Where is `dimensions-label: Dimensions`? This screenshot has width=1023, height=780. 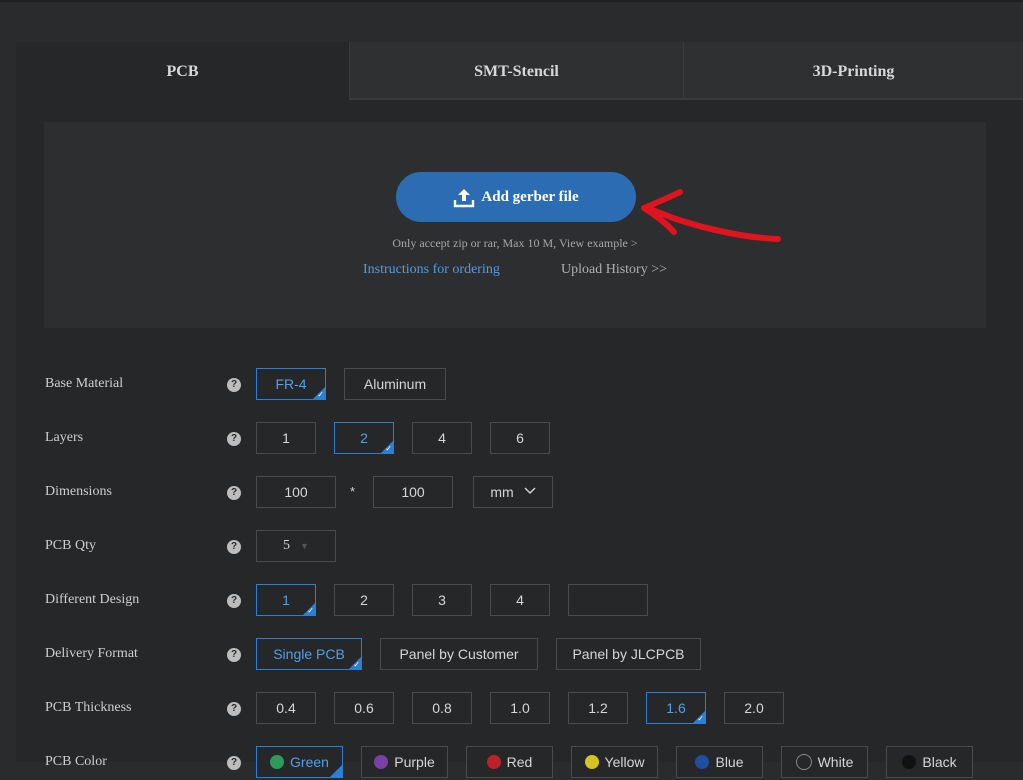 dimensions-label: Dimensions is located at coordinates (78, 491).